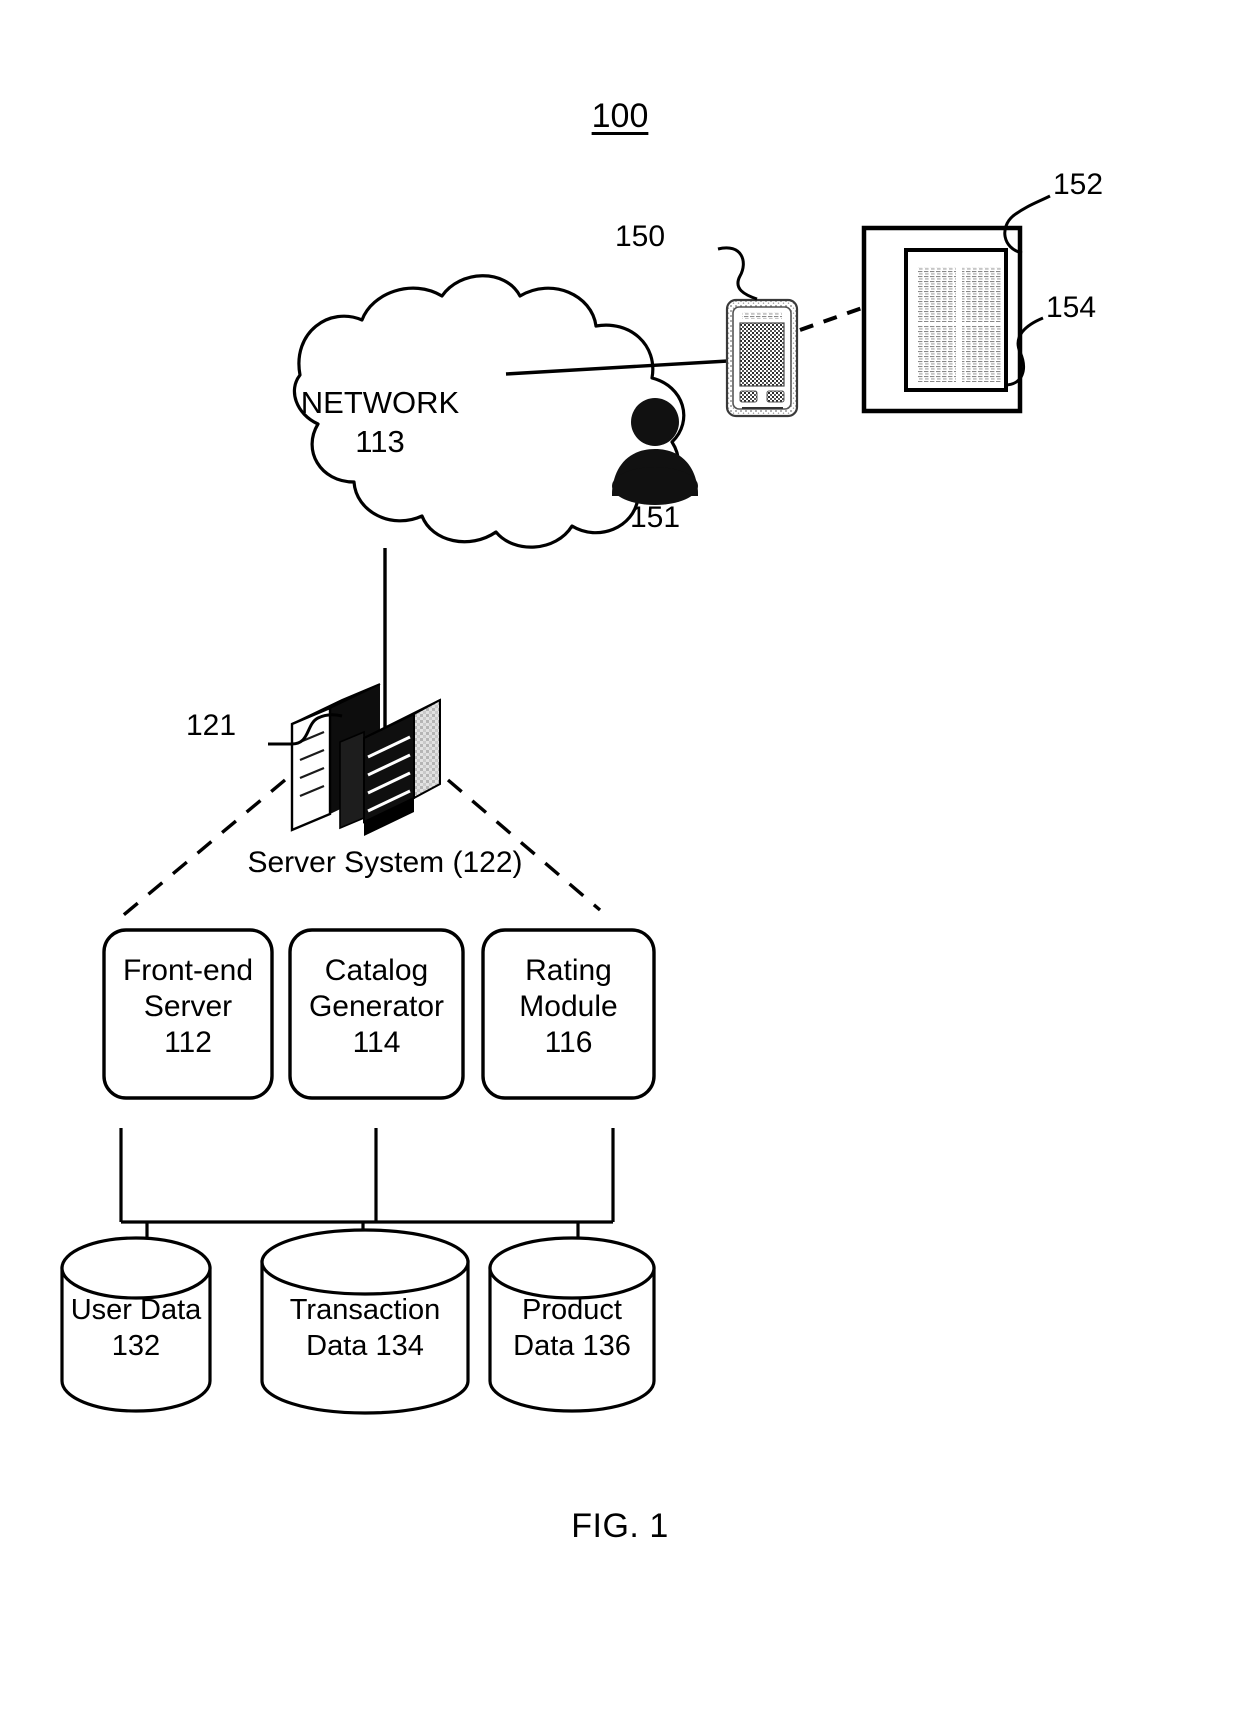 This screenshot has width=1240, height=1713. I want to click on server-system-label: Server System (122), so click(385, 862).